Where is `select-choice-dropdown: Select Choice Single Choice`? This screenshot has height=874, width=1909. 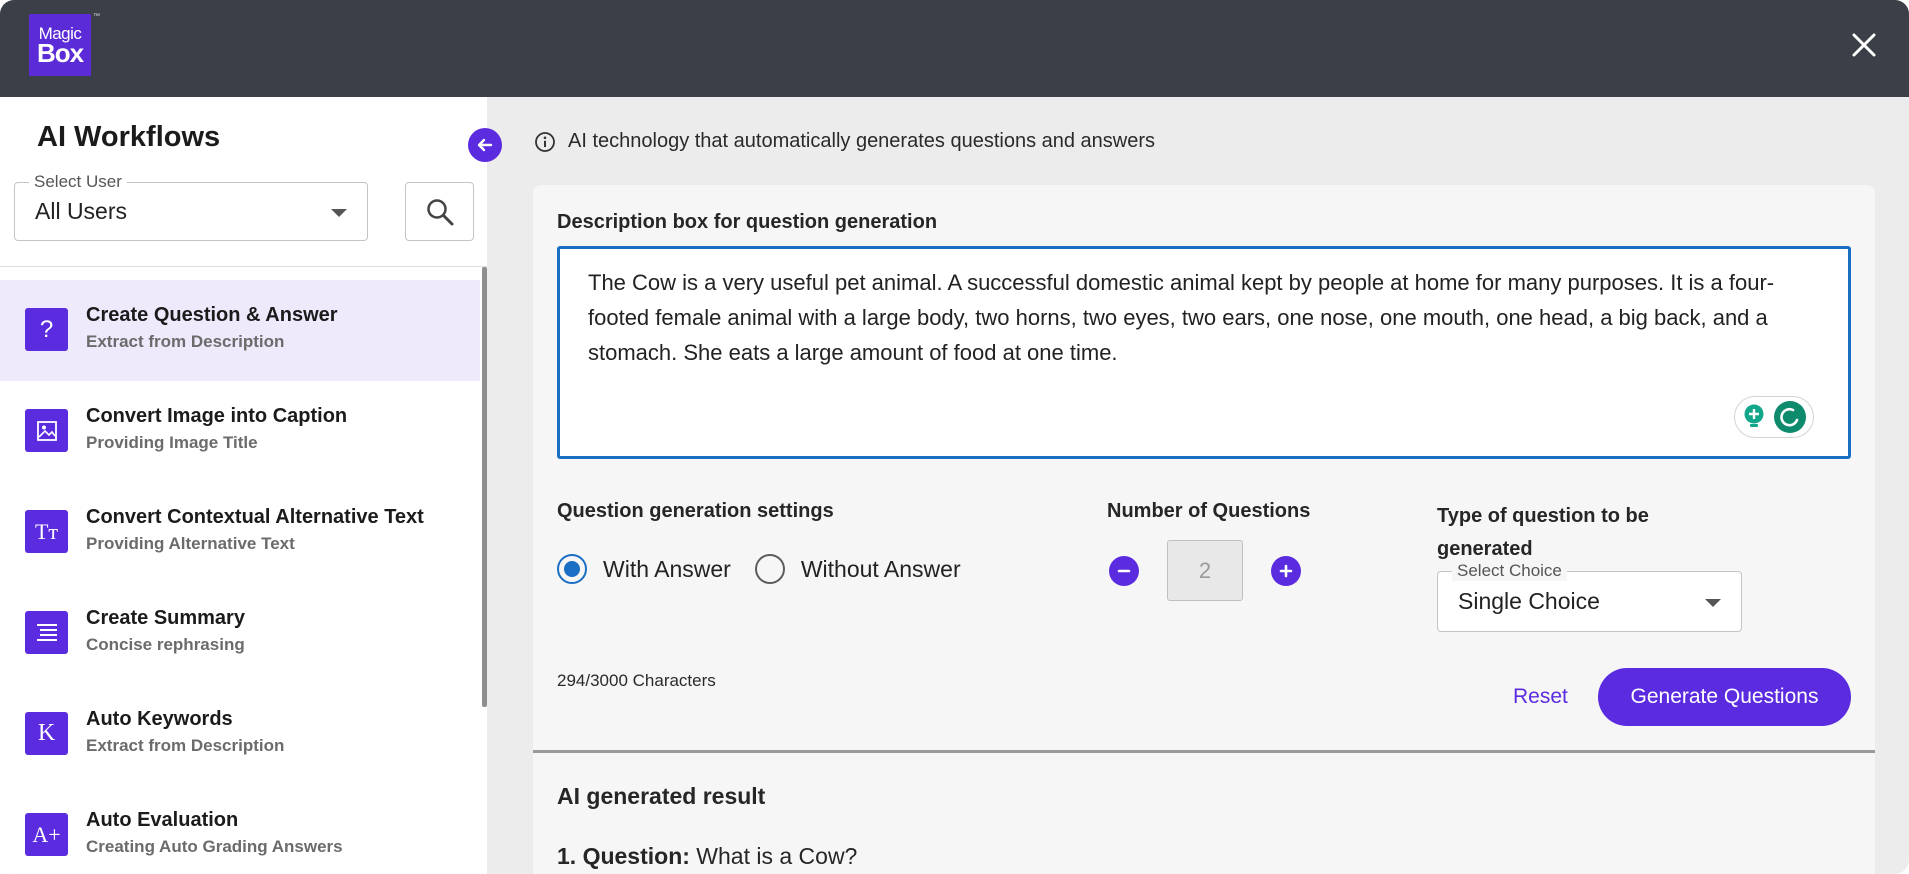
select-choice-dropdown: Select Choice Single Choice is located at coordinates (1589, 596).